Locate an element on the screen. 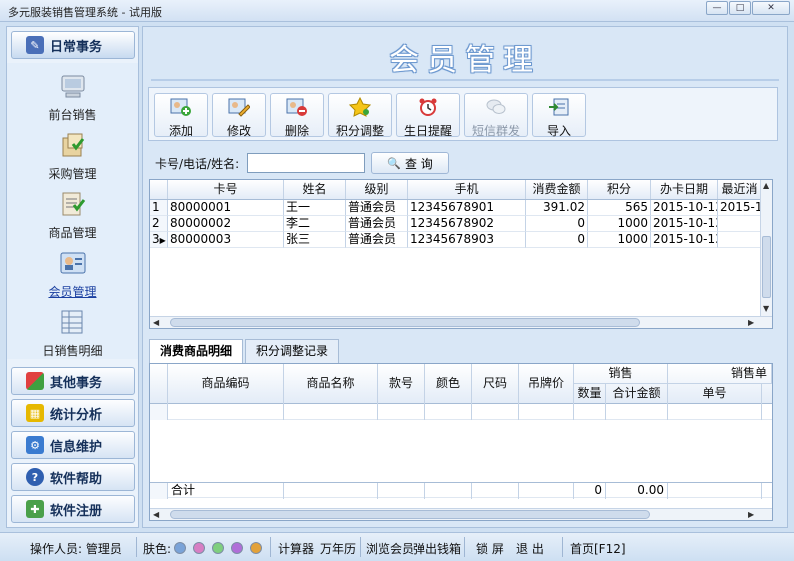  home-button: 首页[F12] is located at coordinates (598, 548).